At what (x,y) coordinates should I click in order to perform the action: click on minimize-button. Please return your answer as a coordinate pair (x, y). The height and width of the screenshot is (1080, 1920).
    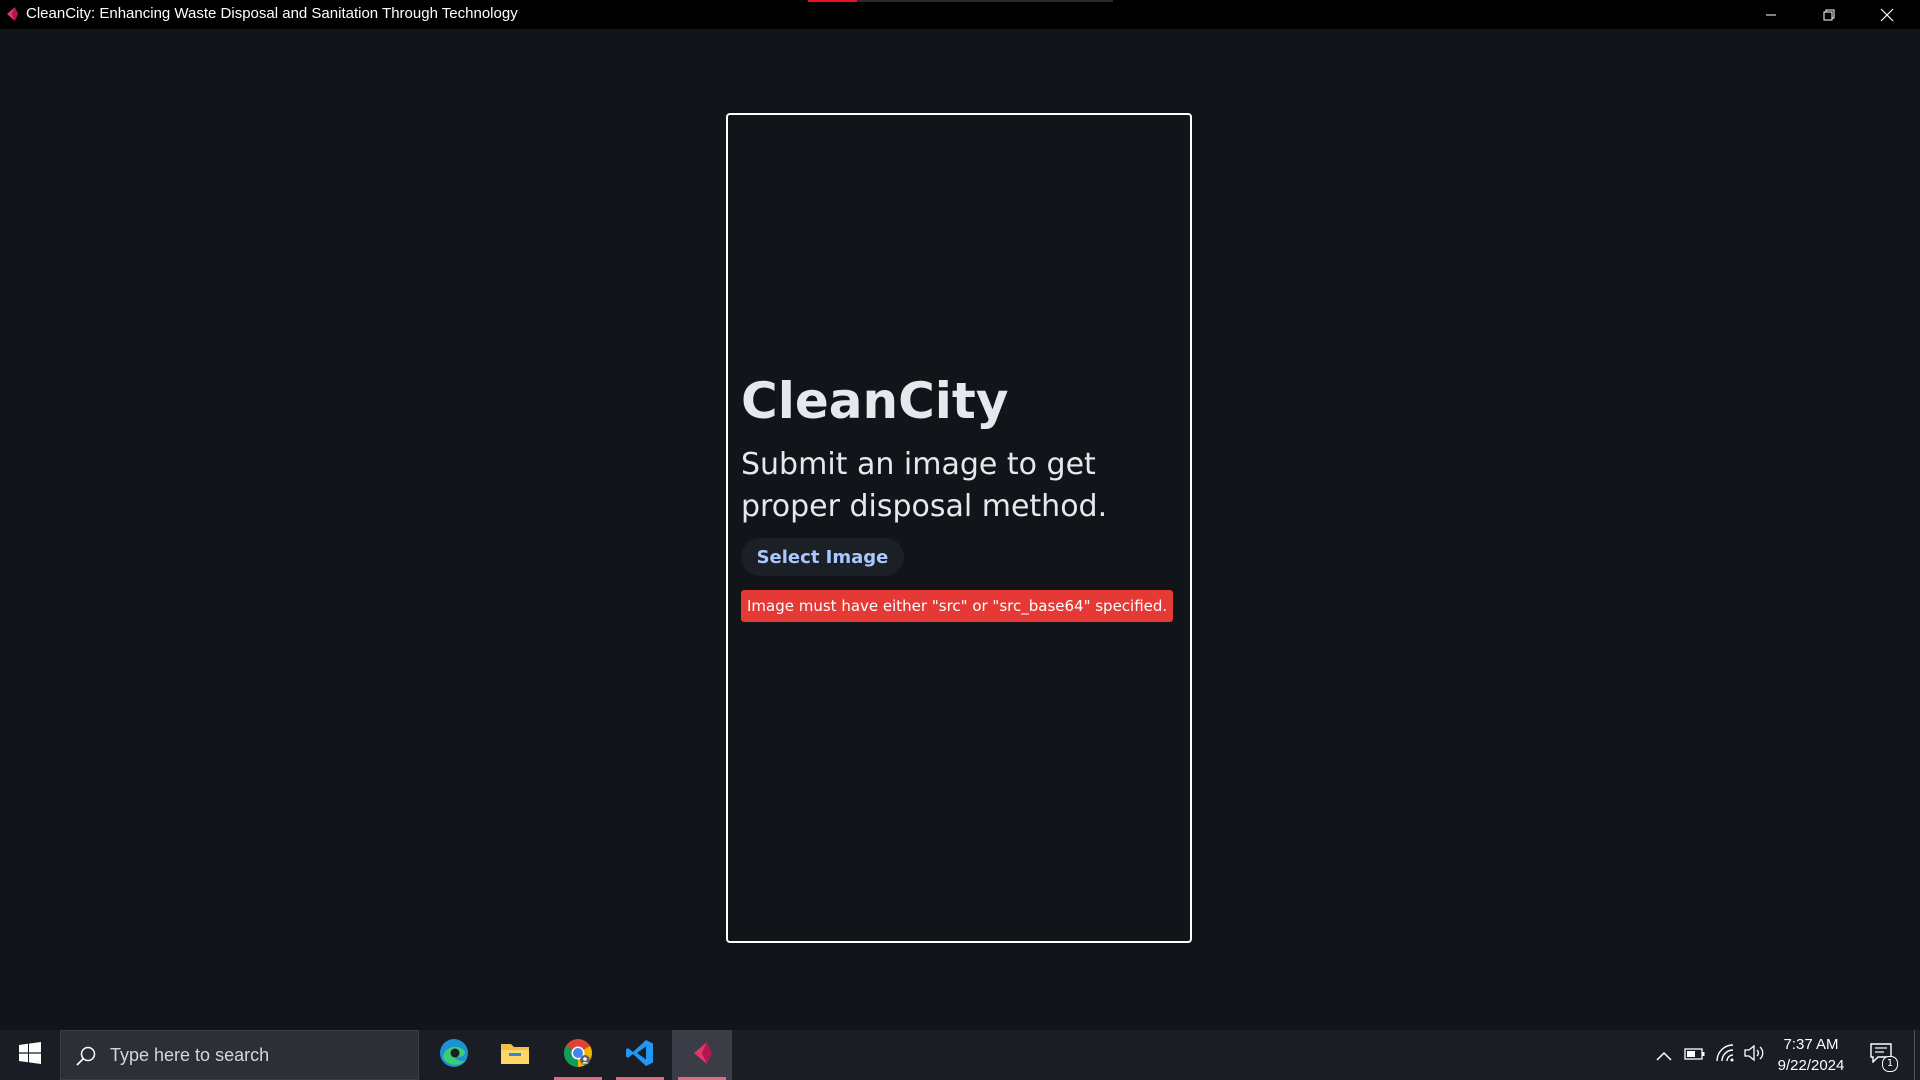
    Looking at the image, I should click on (1771, 14).